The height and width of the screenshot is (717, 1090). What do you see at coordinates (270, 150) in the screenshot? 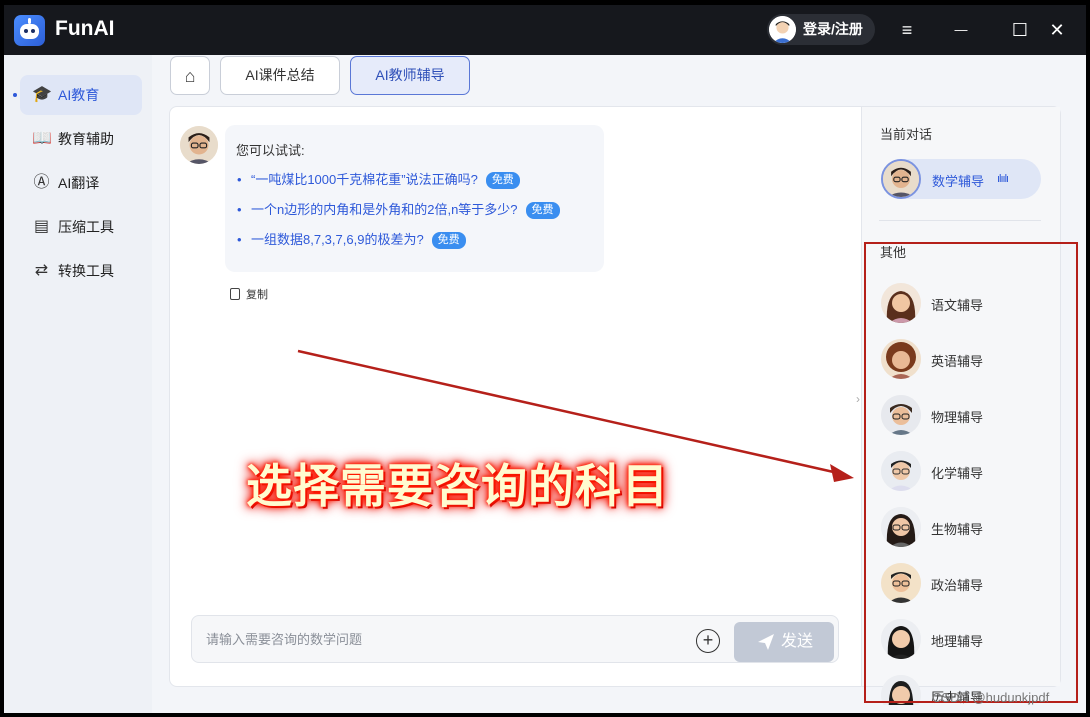
I see `suggestion-intro: 您可以试试:` at bounding box center [270, 150].